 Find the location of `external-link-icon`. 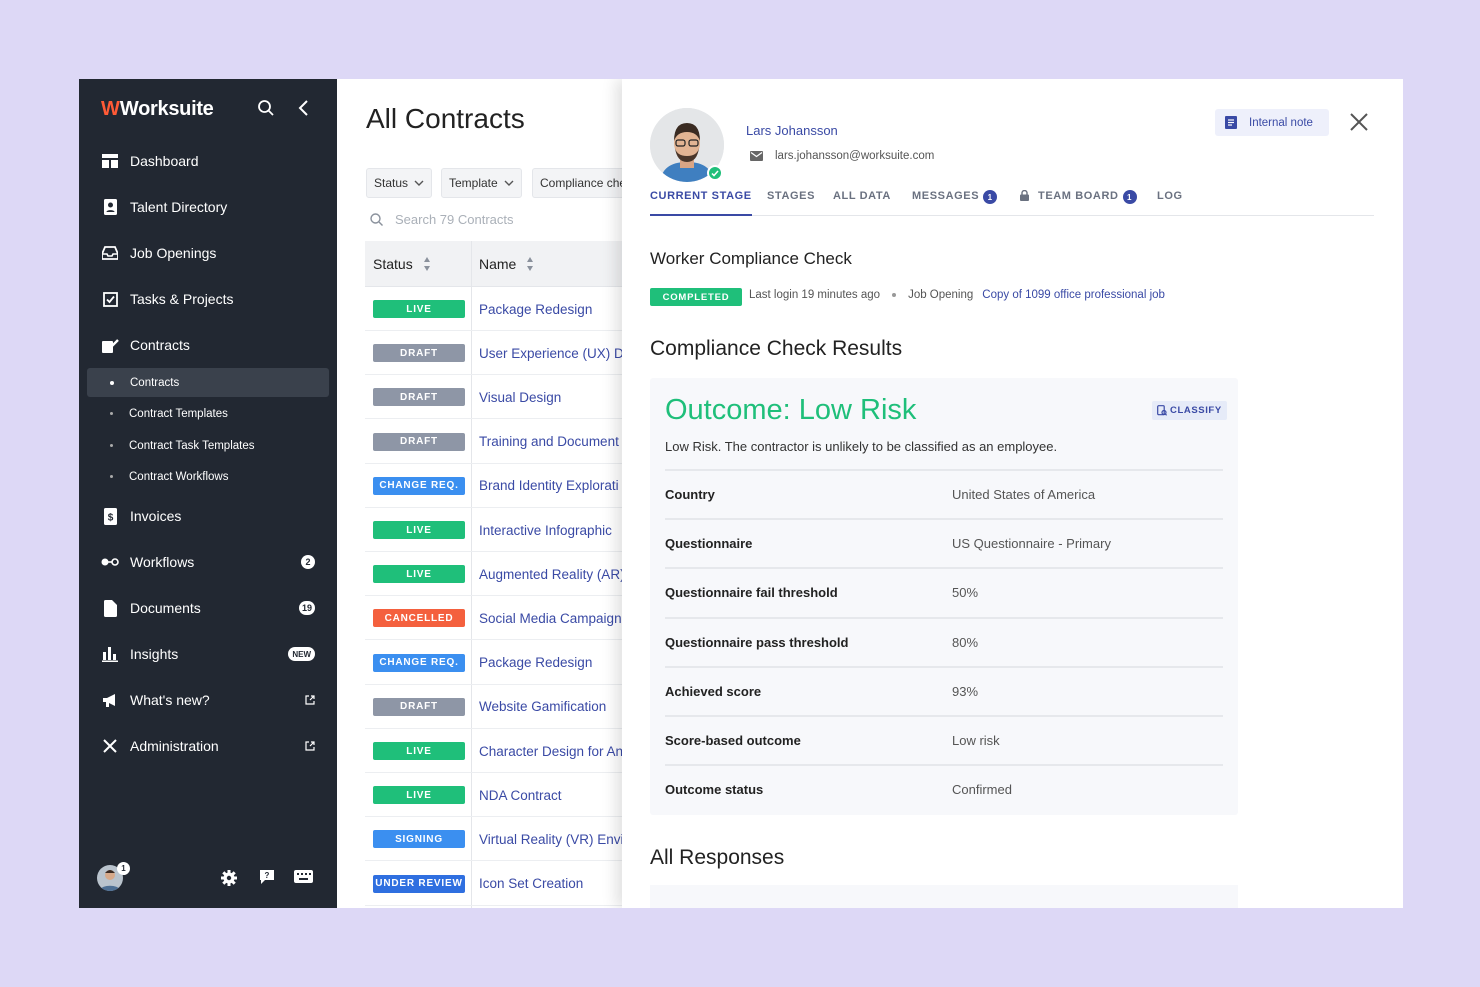

external-link-icon is located at coordinates (310, 700).